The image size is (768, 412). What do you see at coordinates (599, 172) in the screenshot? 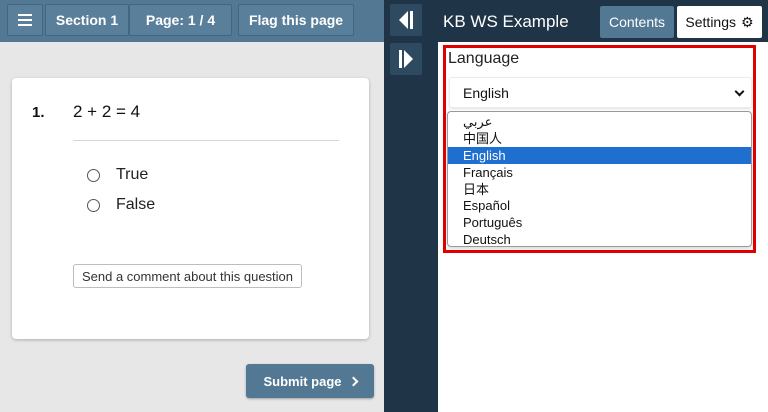
I see `language-option: Français` at bounding box center [599, 172].